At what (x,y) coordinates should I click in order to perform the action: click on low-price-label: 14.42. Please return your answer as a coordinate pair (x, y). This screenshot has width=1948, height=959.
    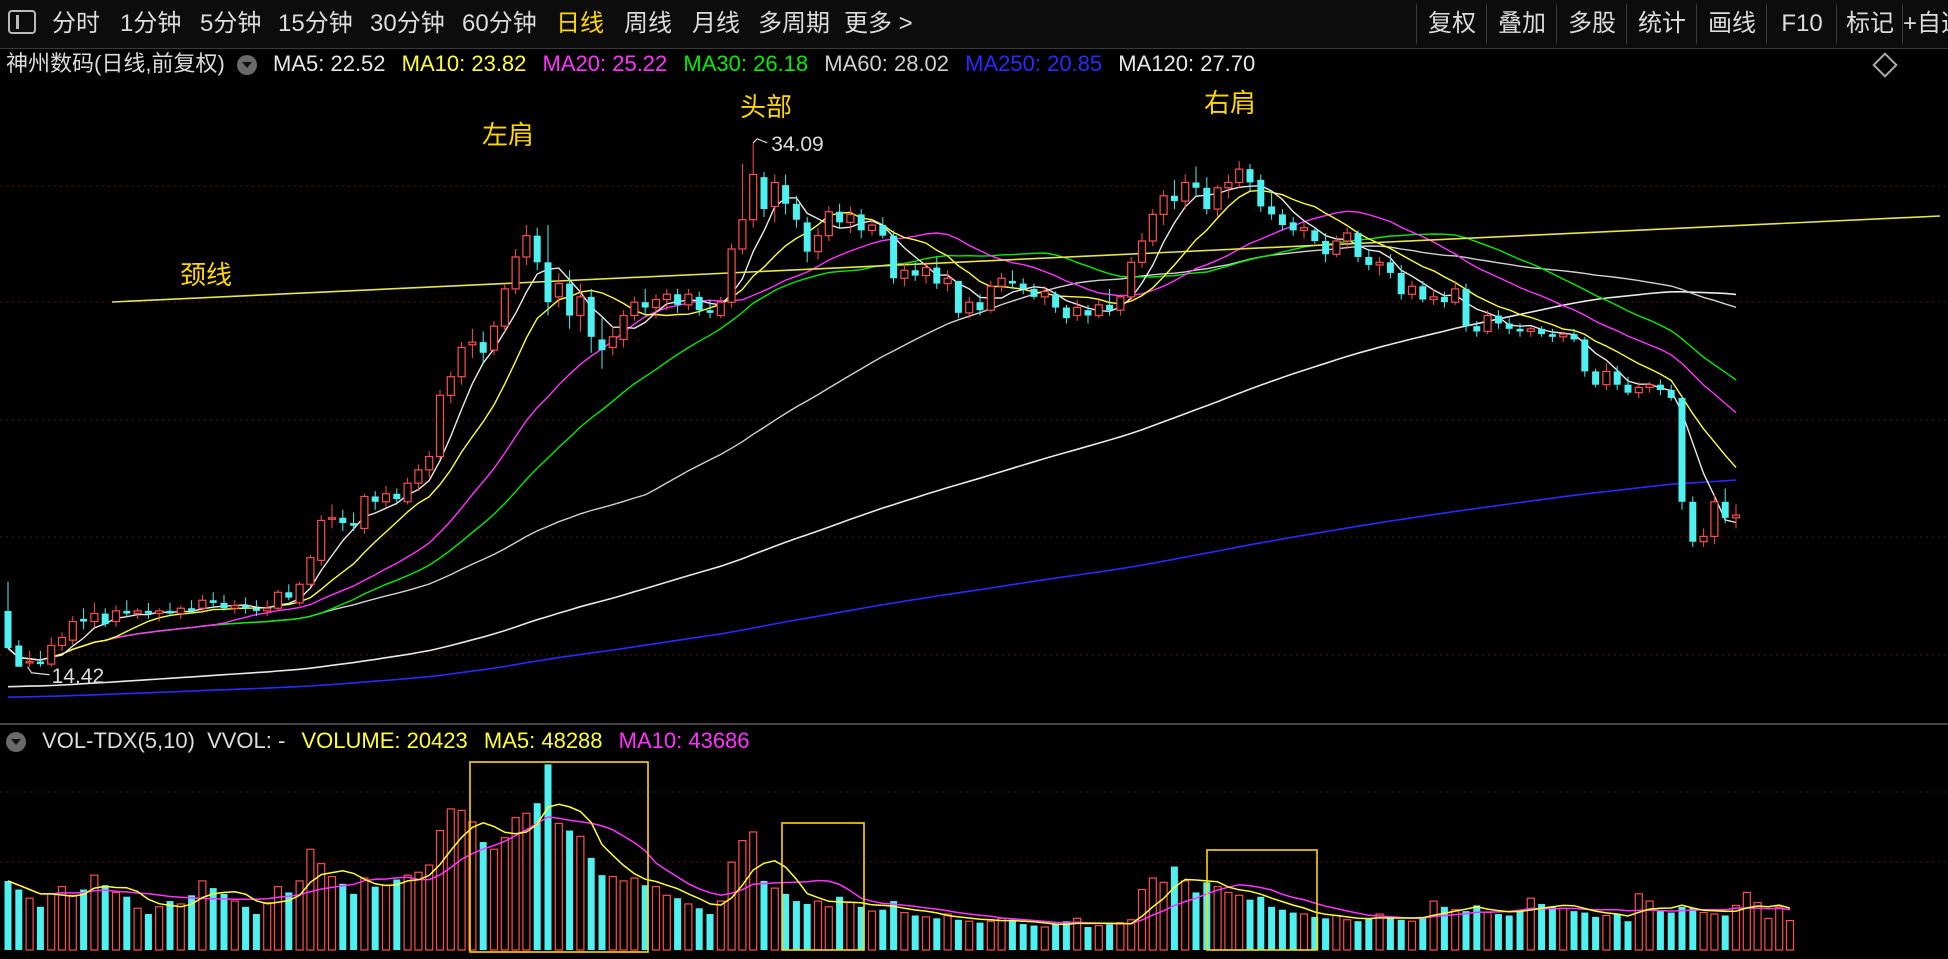
    Looking at the image, I should click on (78, 676).